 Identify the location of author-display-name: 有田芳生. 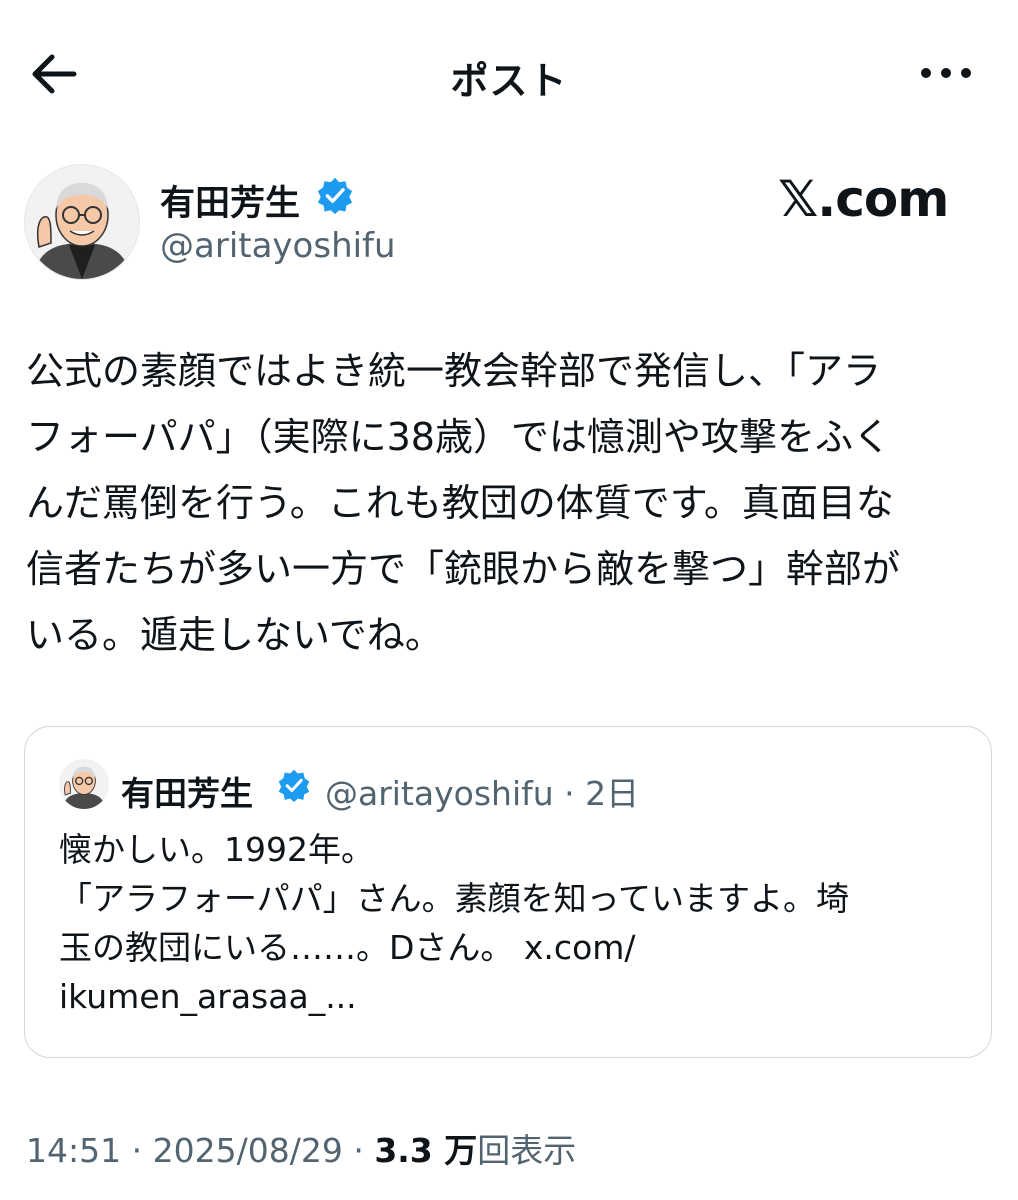
(230, 200).